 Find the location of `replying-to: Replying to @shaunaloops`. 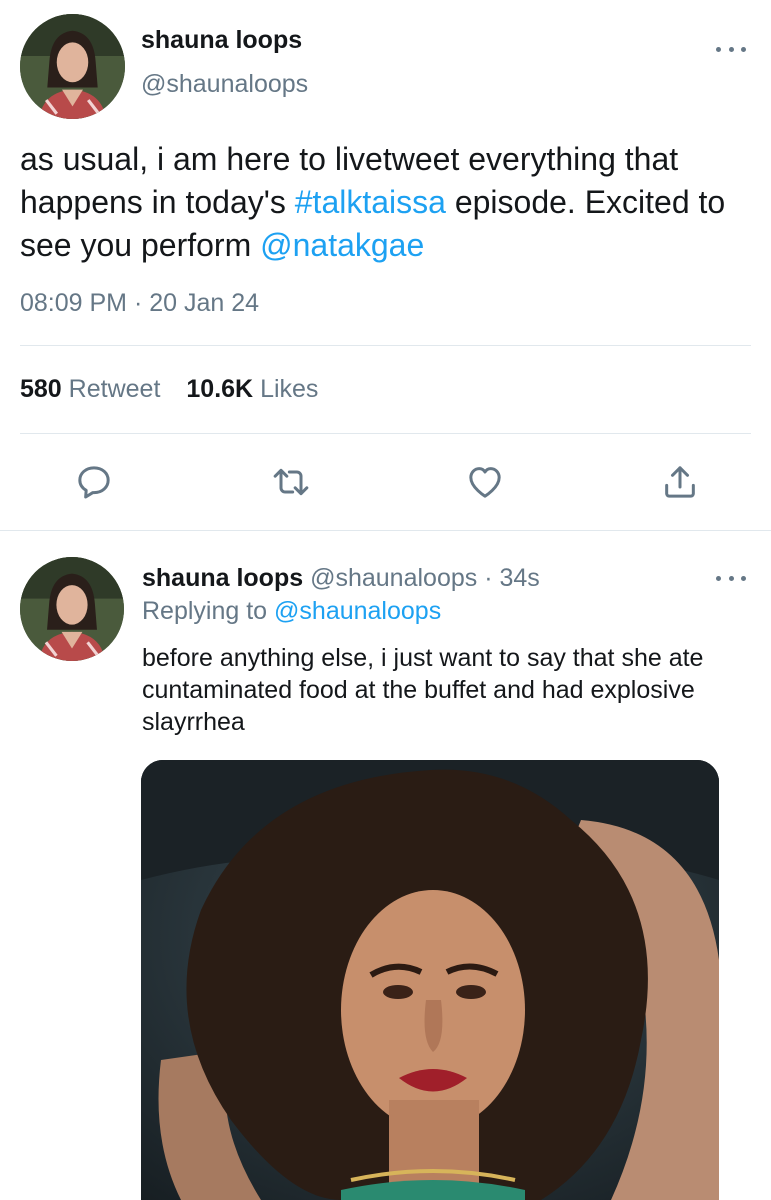

replying-to: Replying to @shaunaloops is located at coordinates (291, 611).